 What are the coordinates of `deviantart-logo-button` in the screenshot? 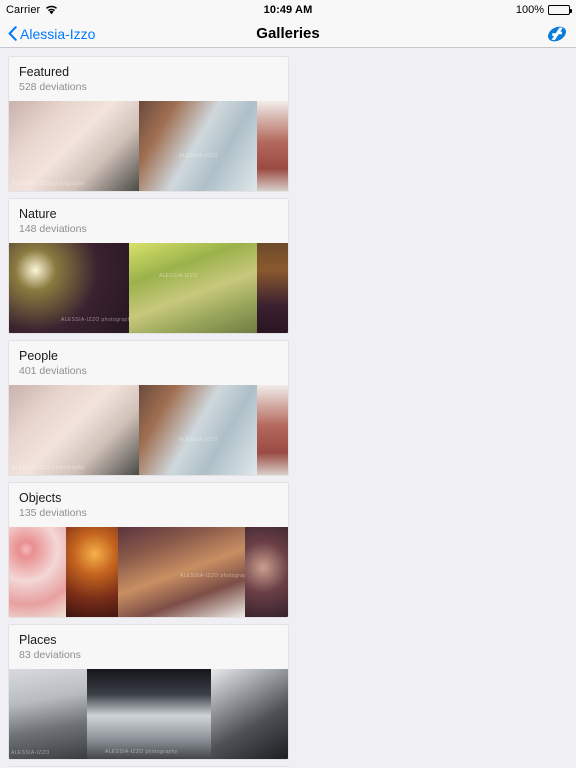 It's located at (557, 34).